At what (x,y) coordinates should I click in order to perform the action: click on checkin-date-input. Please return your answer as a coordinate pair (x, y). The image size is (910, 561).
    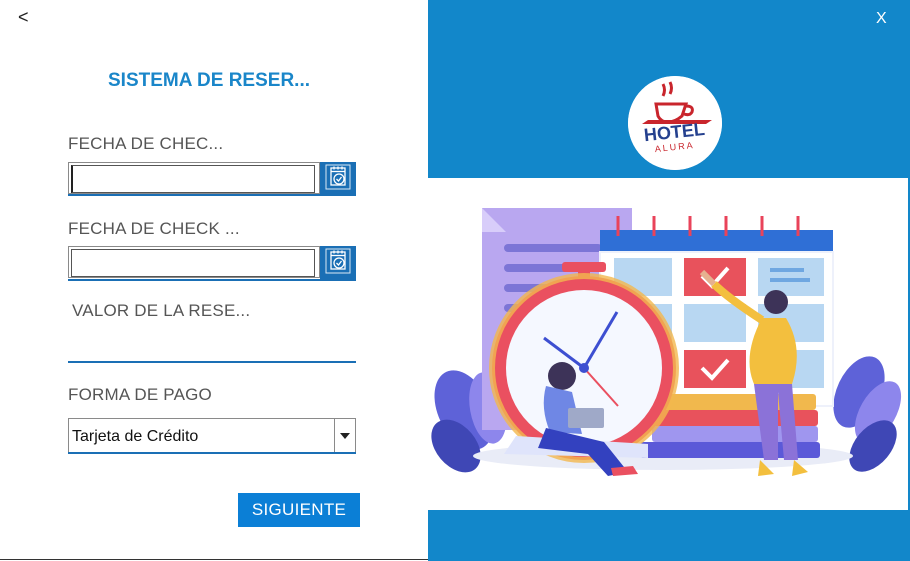
    Looking at the image, I should click on (193, 179).